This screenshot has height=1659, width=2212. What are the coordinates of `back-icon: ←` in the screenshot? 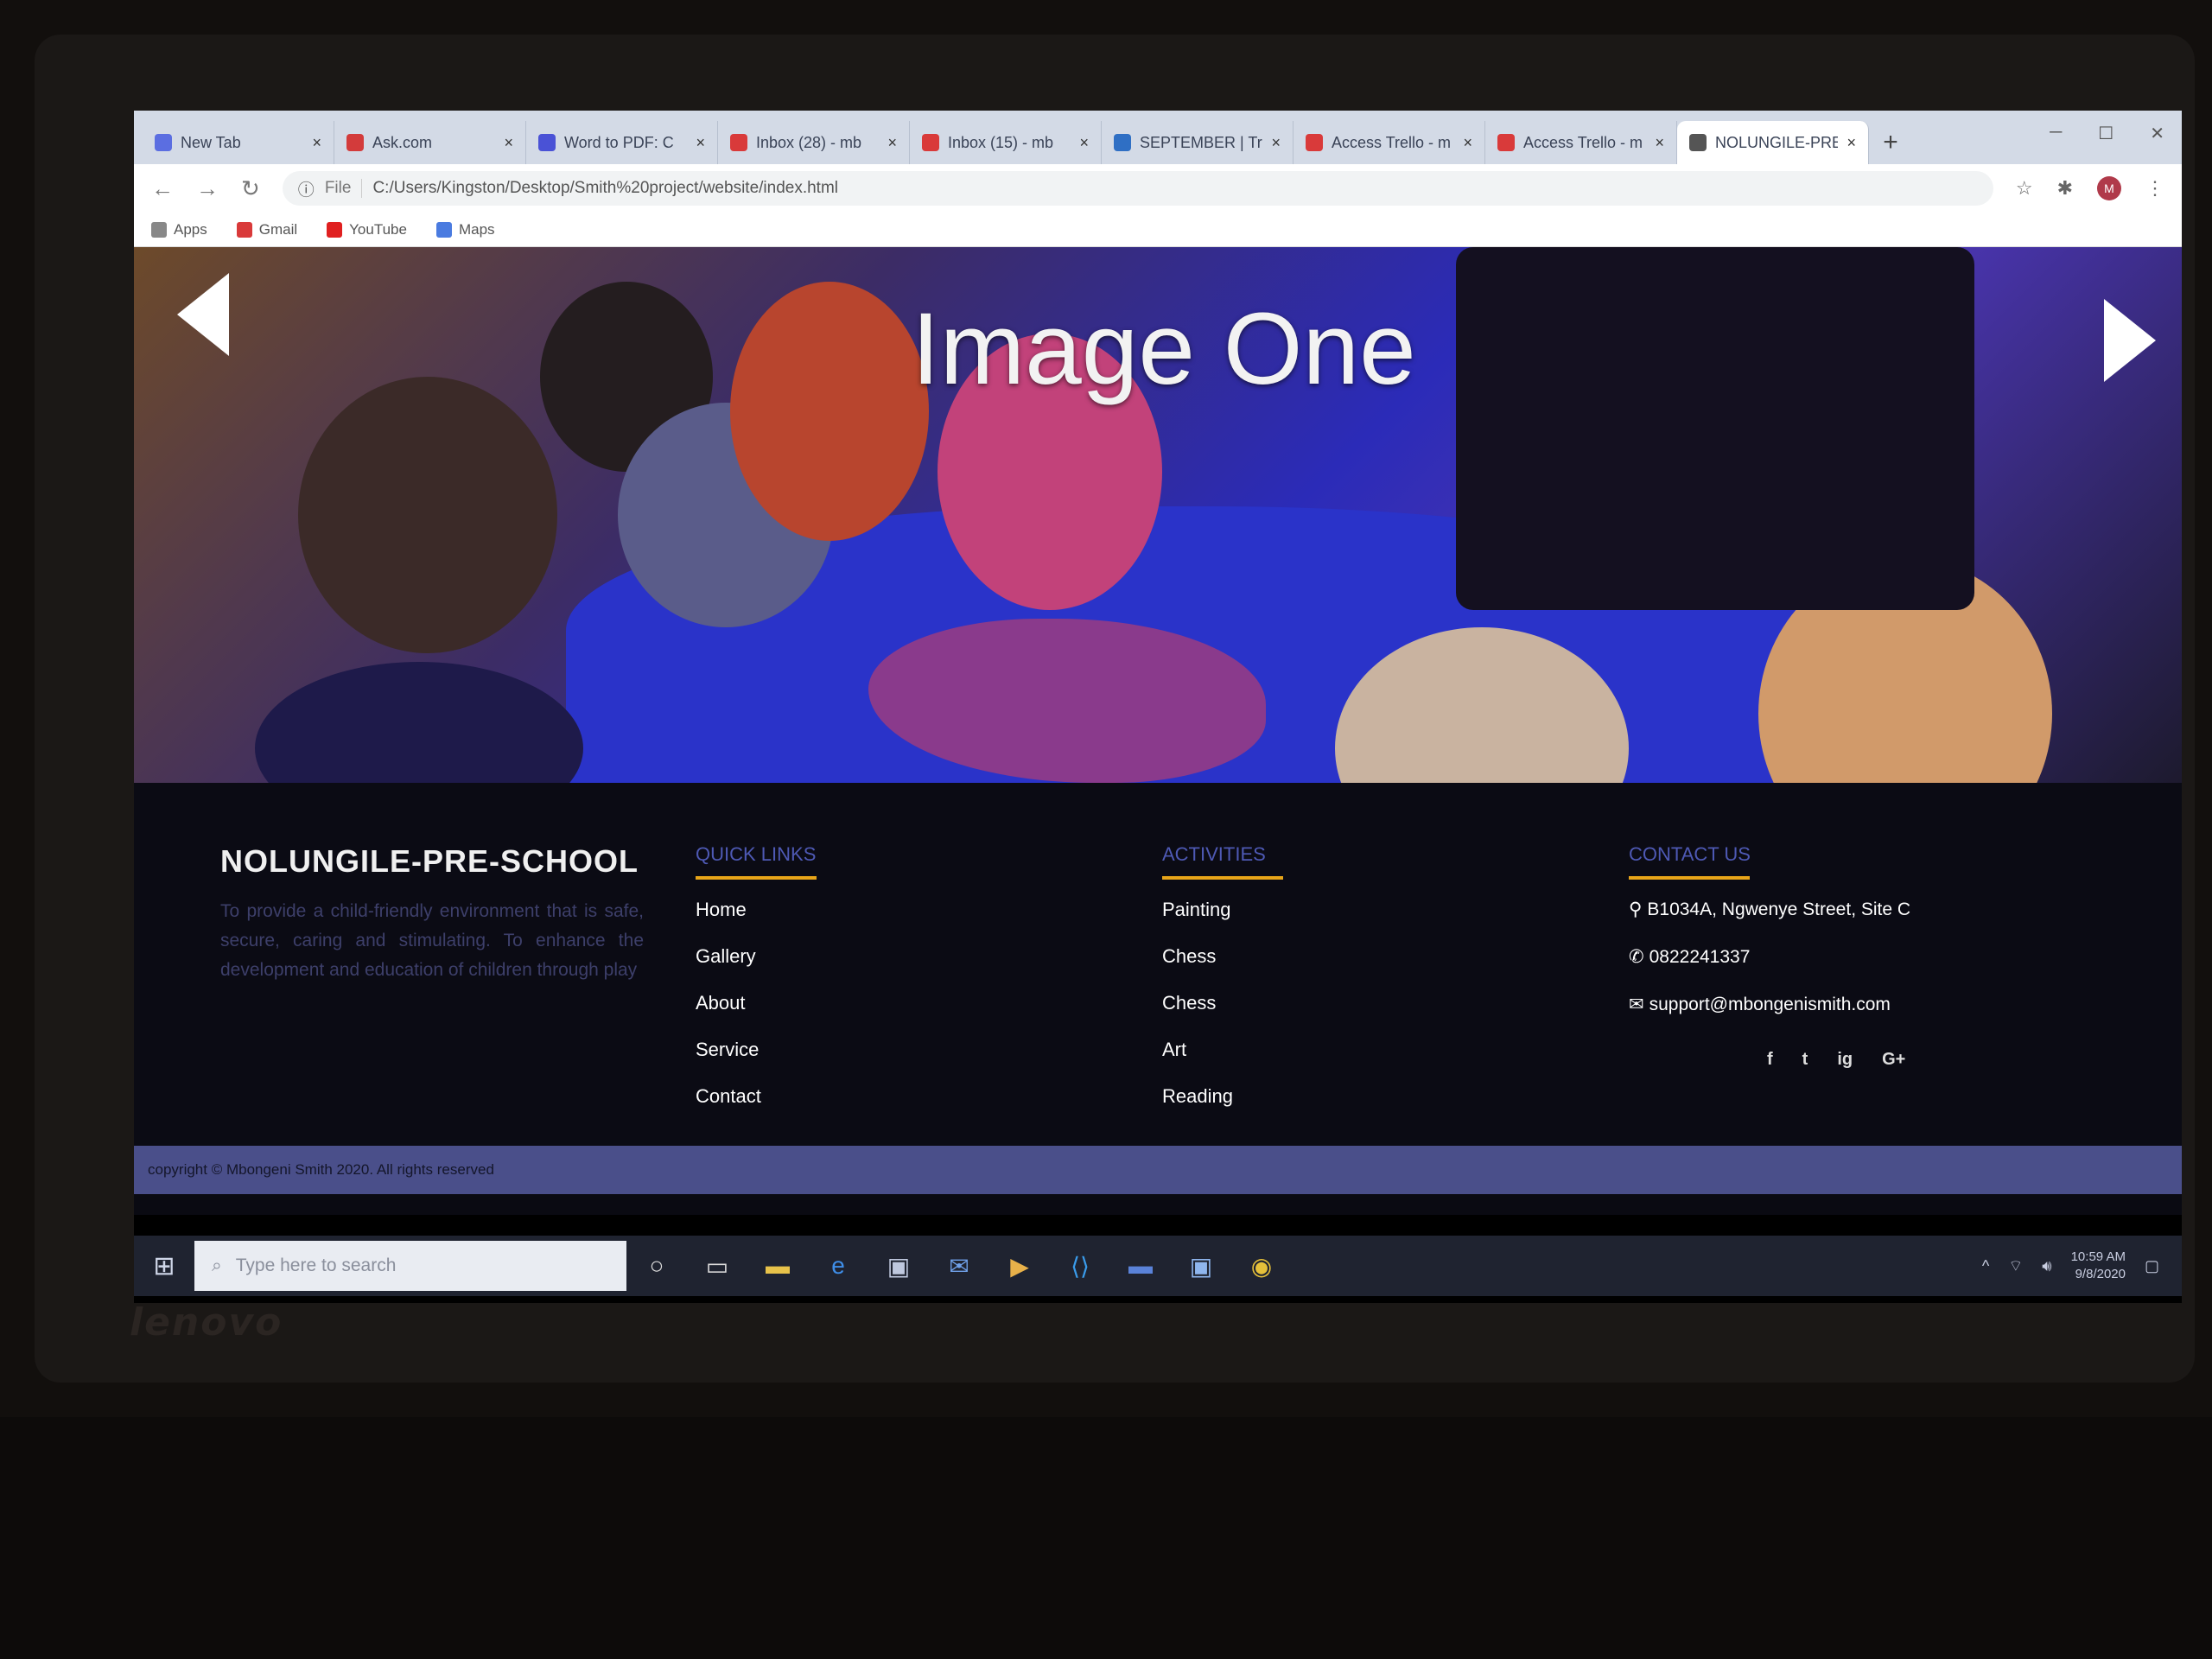 It's located at (162, 188).